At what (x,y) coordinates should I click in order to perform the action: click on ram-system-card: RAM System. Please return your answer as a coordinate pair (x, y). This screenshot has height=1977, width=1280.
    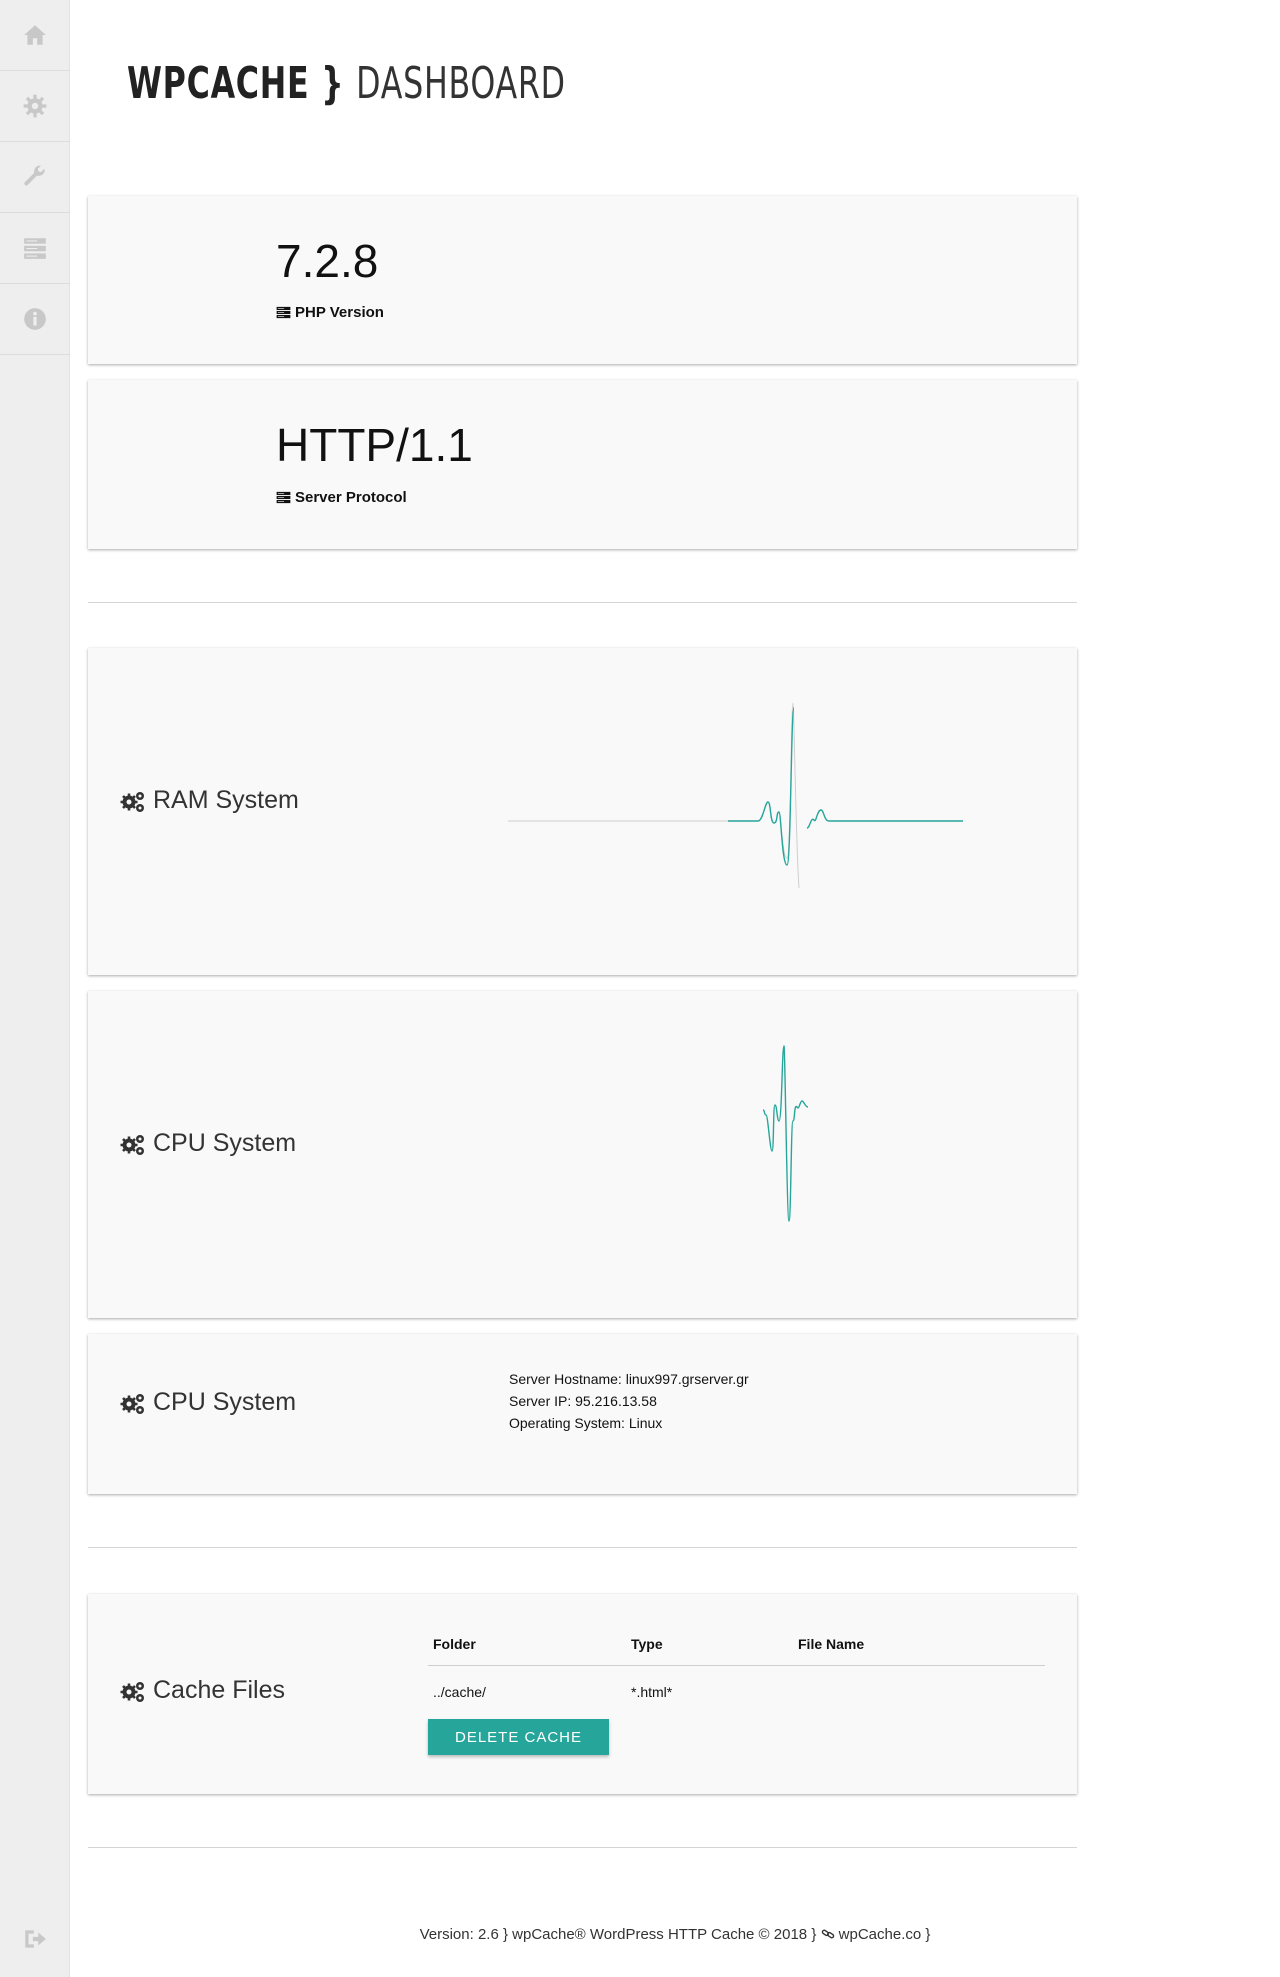
    Looking at the image, I should click on (582, 811).